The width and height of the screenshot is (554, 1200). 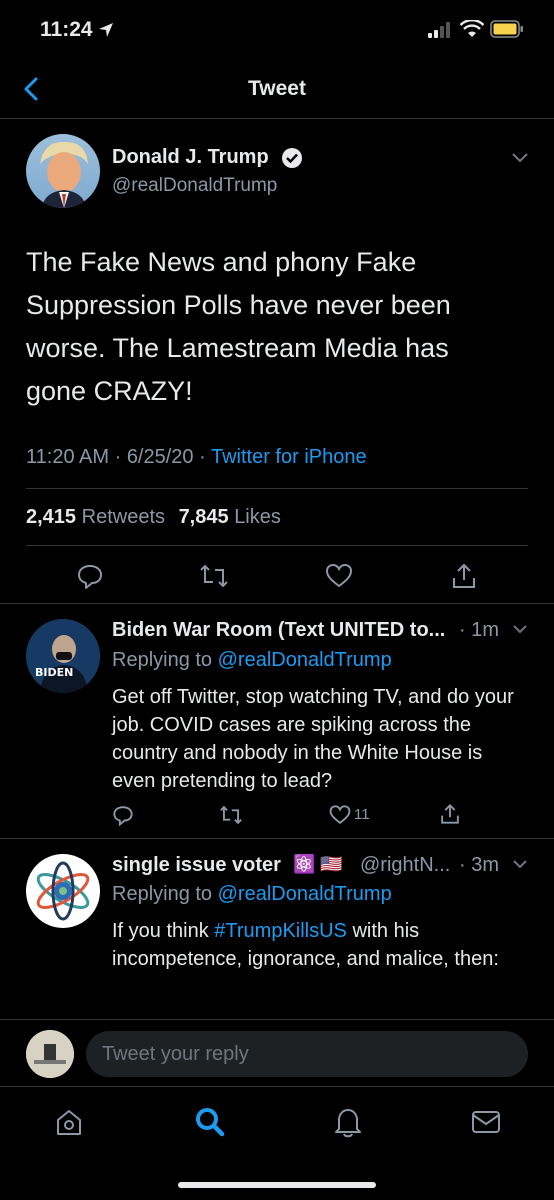 I want to click on home-indicator, so click(x=277, y=1185).